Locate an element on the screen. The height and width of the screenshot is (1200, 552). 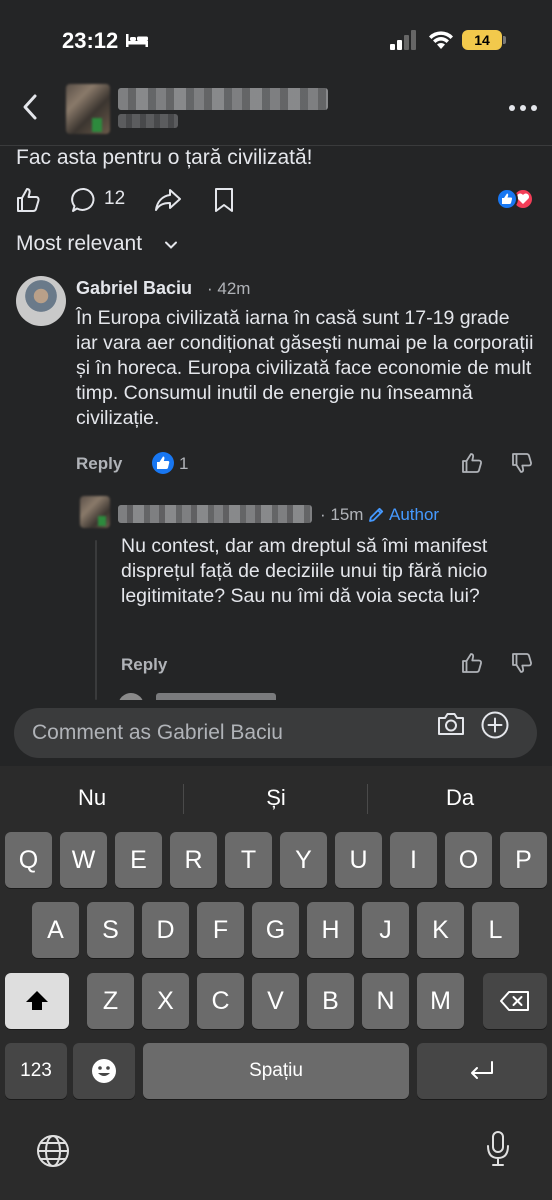
reactions-summary is located at coordinates (518, 199).